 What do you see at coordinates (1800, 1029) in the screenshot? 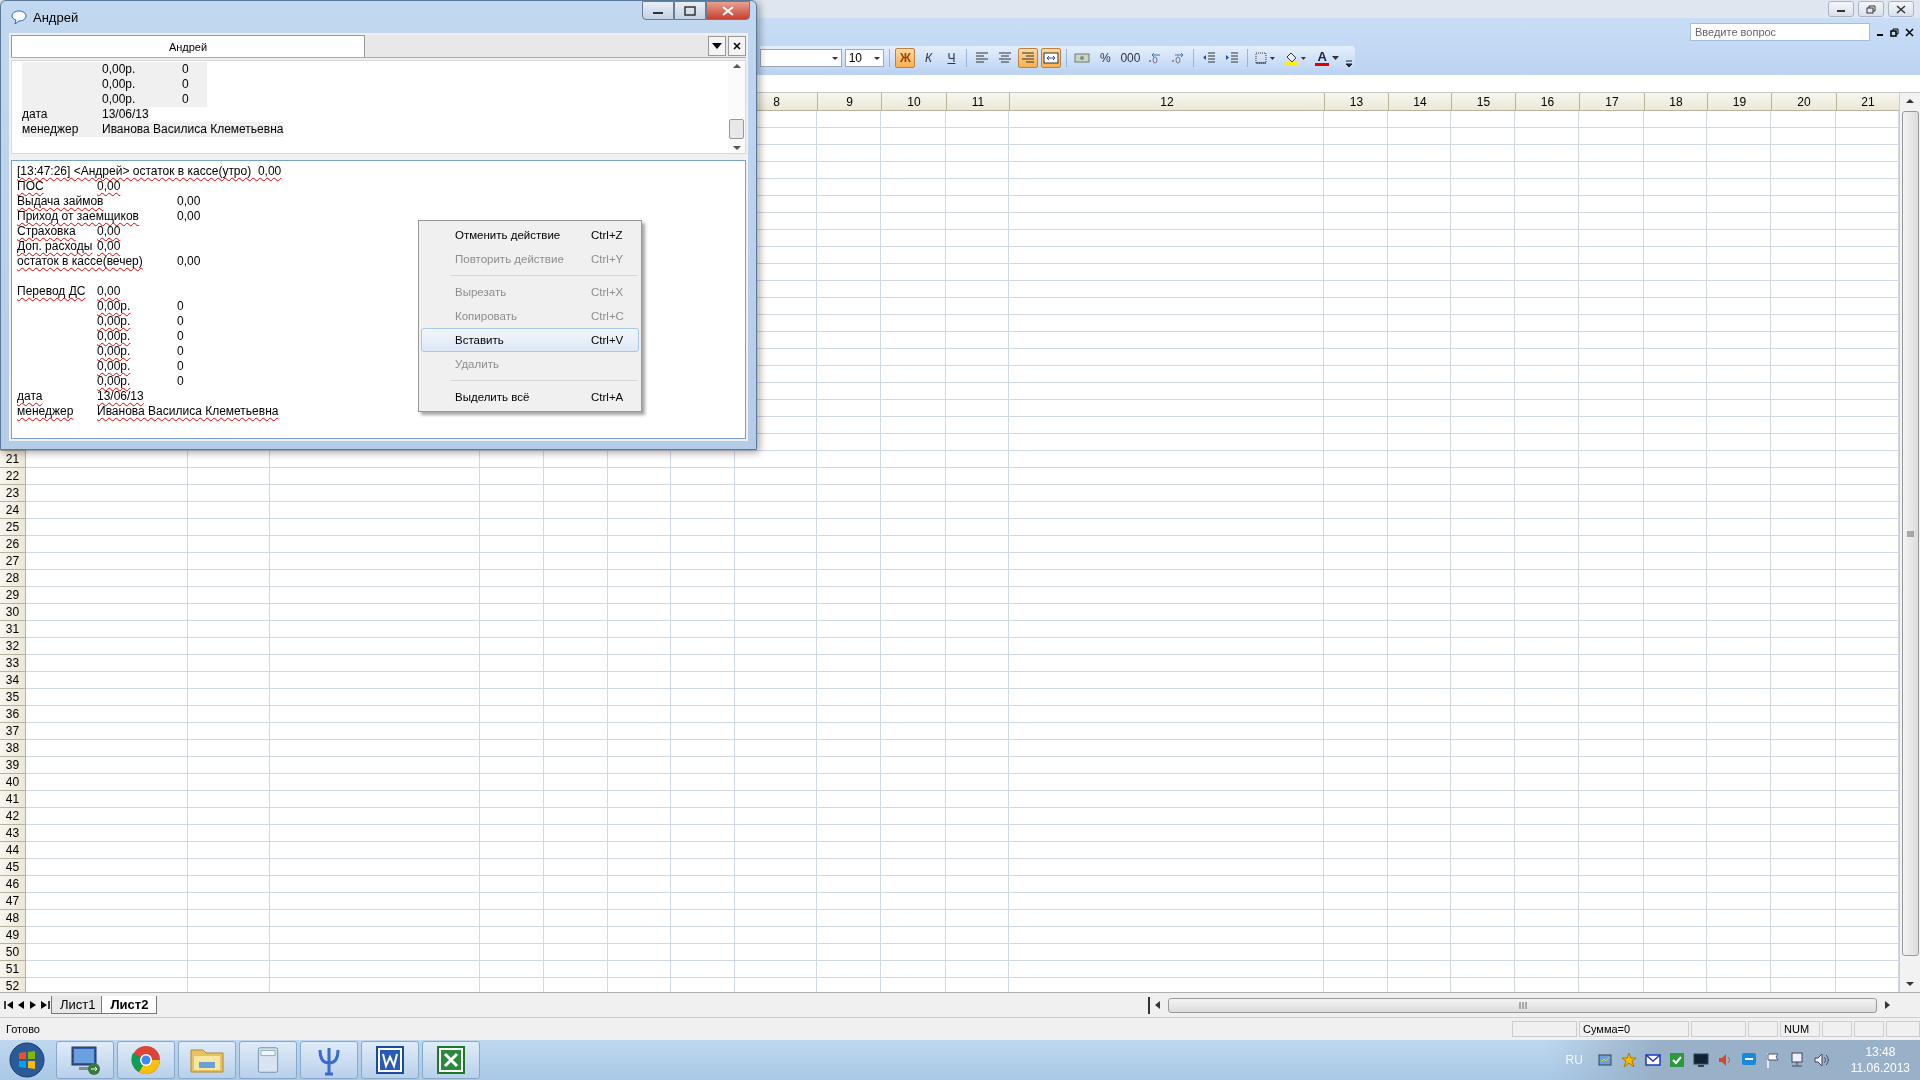
I see `num-lock-indicator: NUM` at bounding box center [1800, 1029].